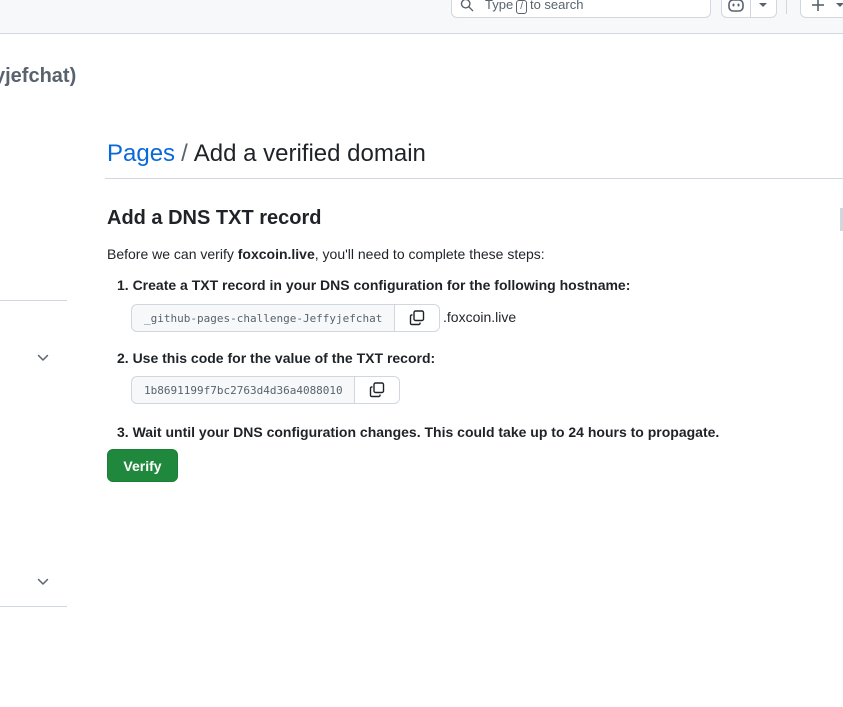 This screenshot has width=843, height=707. I want to click on context-title: yjefchat), so click(38, 76).